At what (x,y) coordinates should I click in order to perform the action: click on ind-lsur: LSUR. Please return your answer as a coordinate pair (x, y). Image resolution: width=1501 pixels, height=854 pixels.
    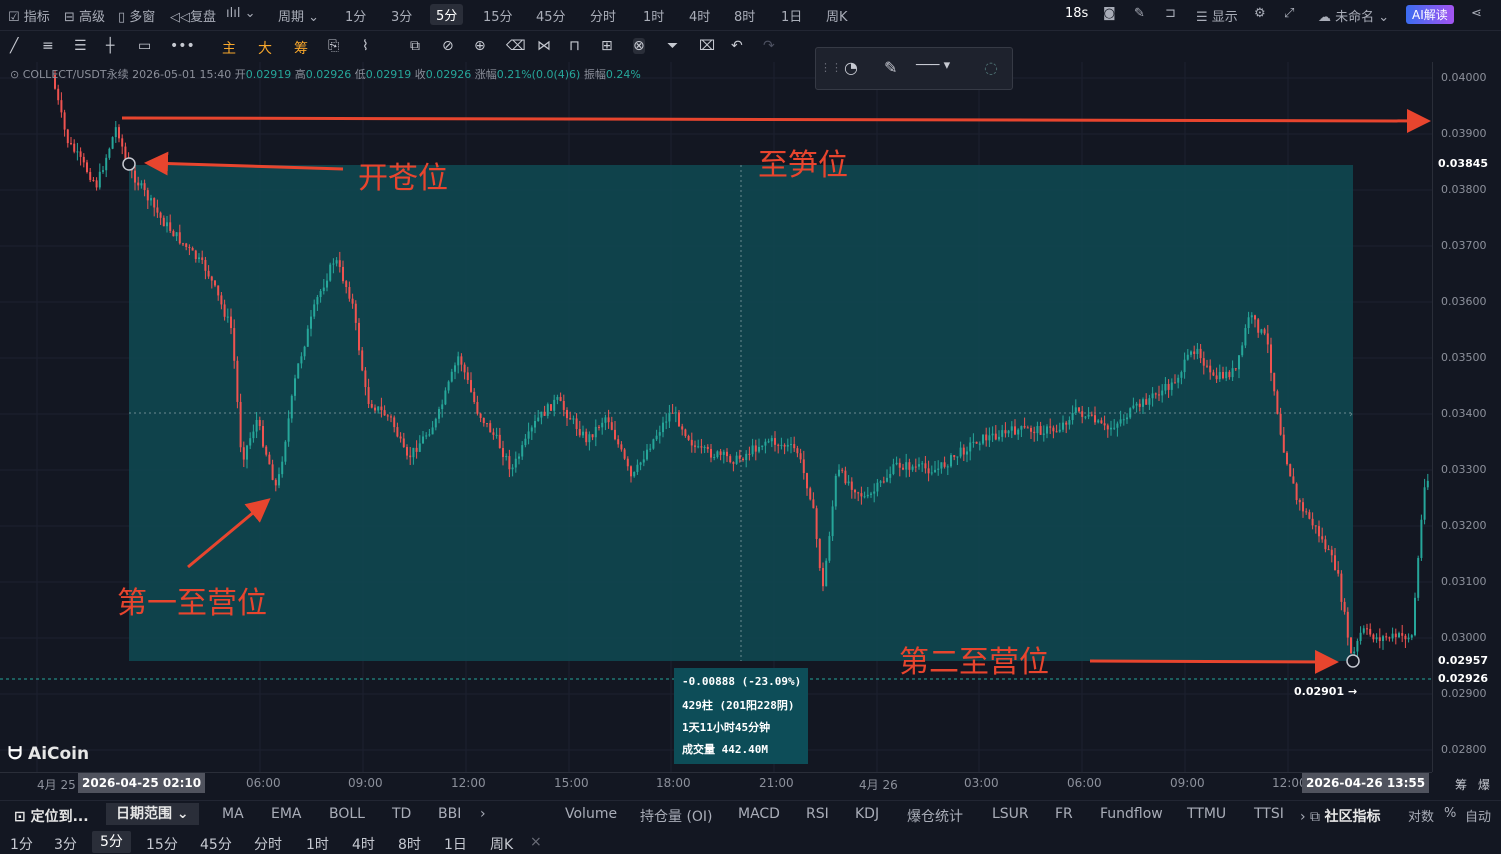
    Looking at the image, I should click on (1010, 814).